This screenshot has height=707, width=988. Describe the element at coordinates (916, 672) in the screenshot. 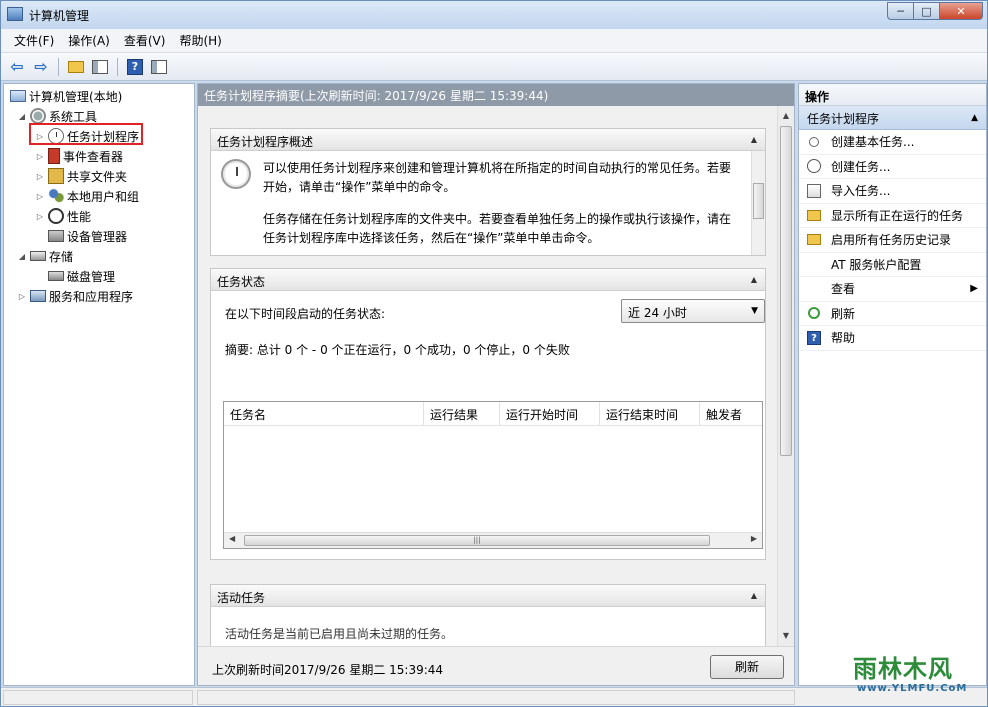

I see `site-watermark-logo: 雨林木风 www.YLMFU.CoM` at that location.